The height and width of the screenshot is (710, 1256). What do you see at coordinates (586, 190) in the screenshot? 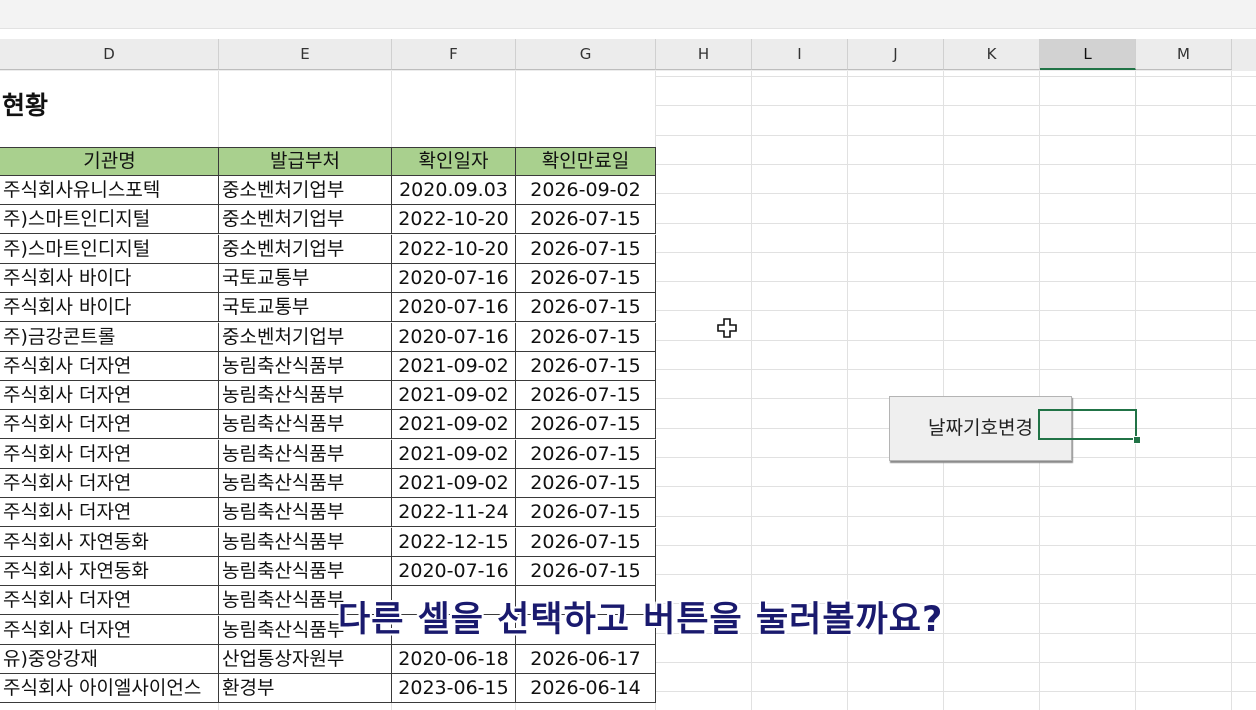
I see `table-cell: 2026-09-02` at bounding box center [586, 190].